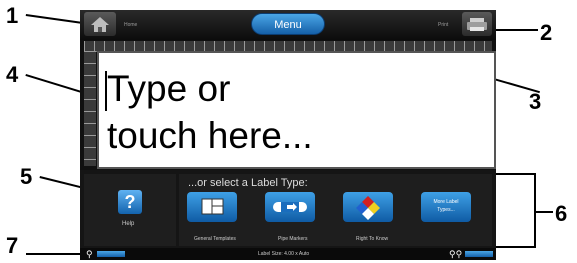 The height and width of the screenshot is (263, 577). Describe the element at coordinates (169, 88) in the screenshot. I see `placeholder-line-1: Type or` at that location.